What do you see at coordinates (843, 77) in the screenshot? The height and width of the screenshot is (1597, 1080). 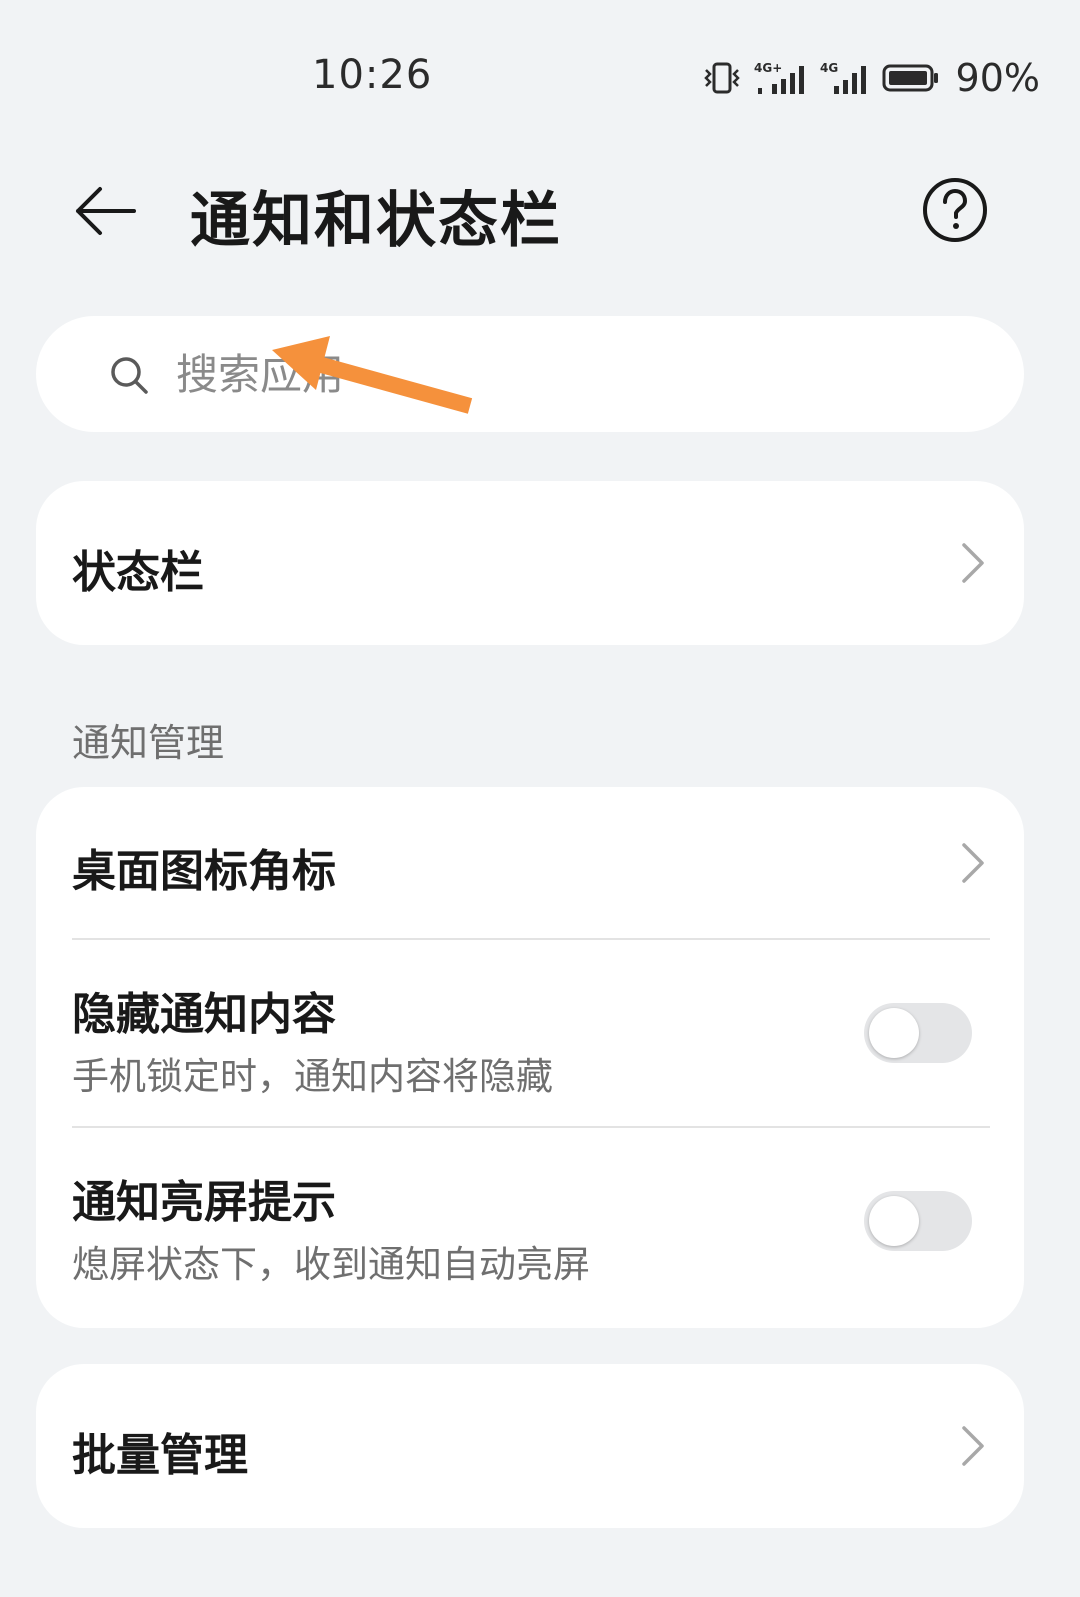 I see `signal-4g-icon: 4G` at bounding box center [843, 77].